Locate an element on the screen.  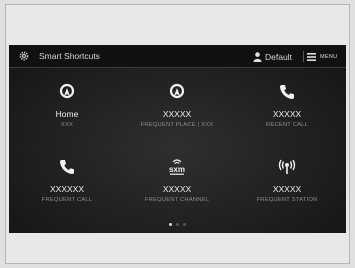
svg-text: sxm is located at coordinates (177, 169).